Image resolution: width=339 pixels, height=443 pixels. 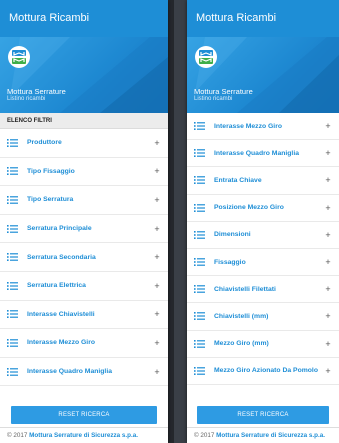 I want to click on filter-item: Tipo Serratura +, so click(x=84, y=200).